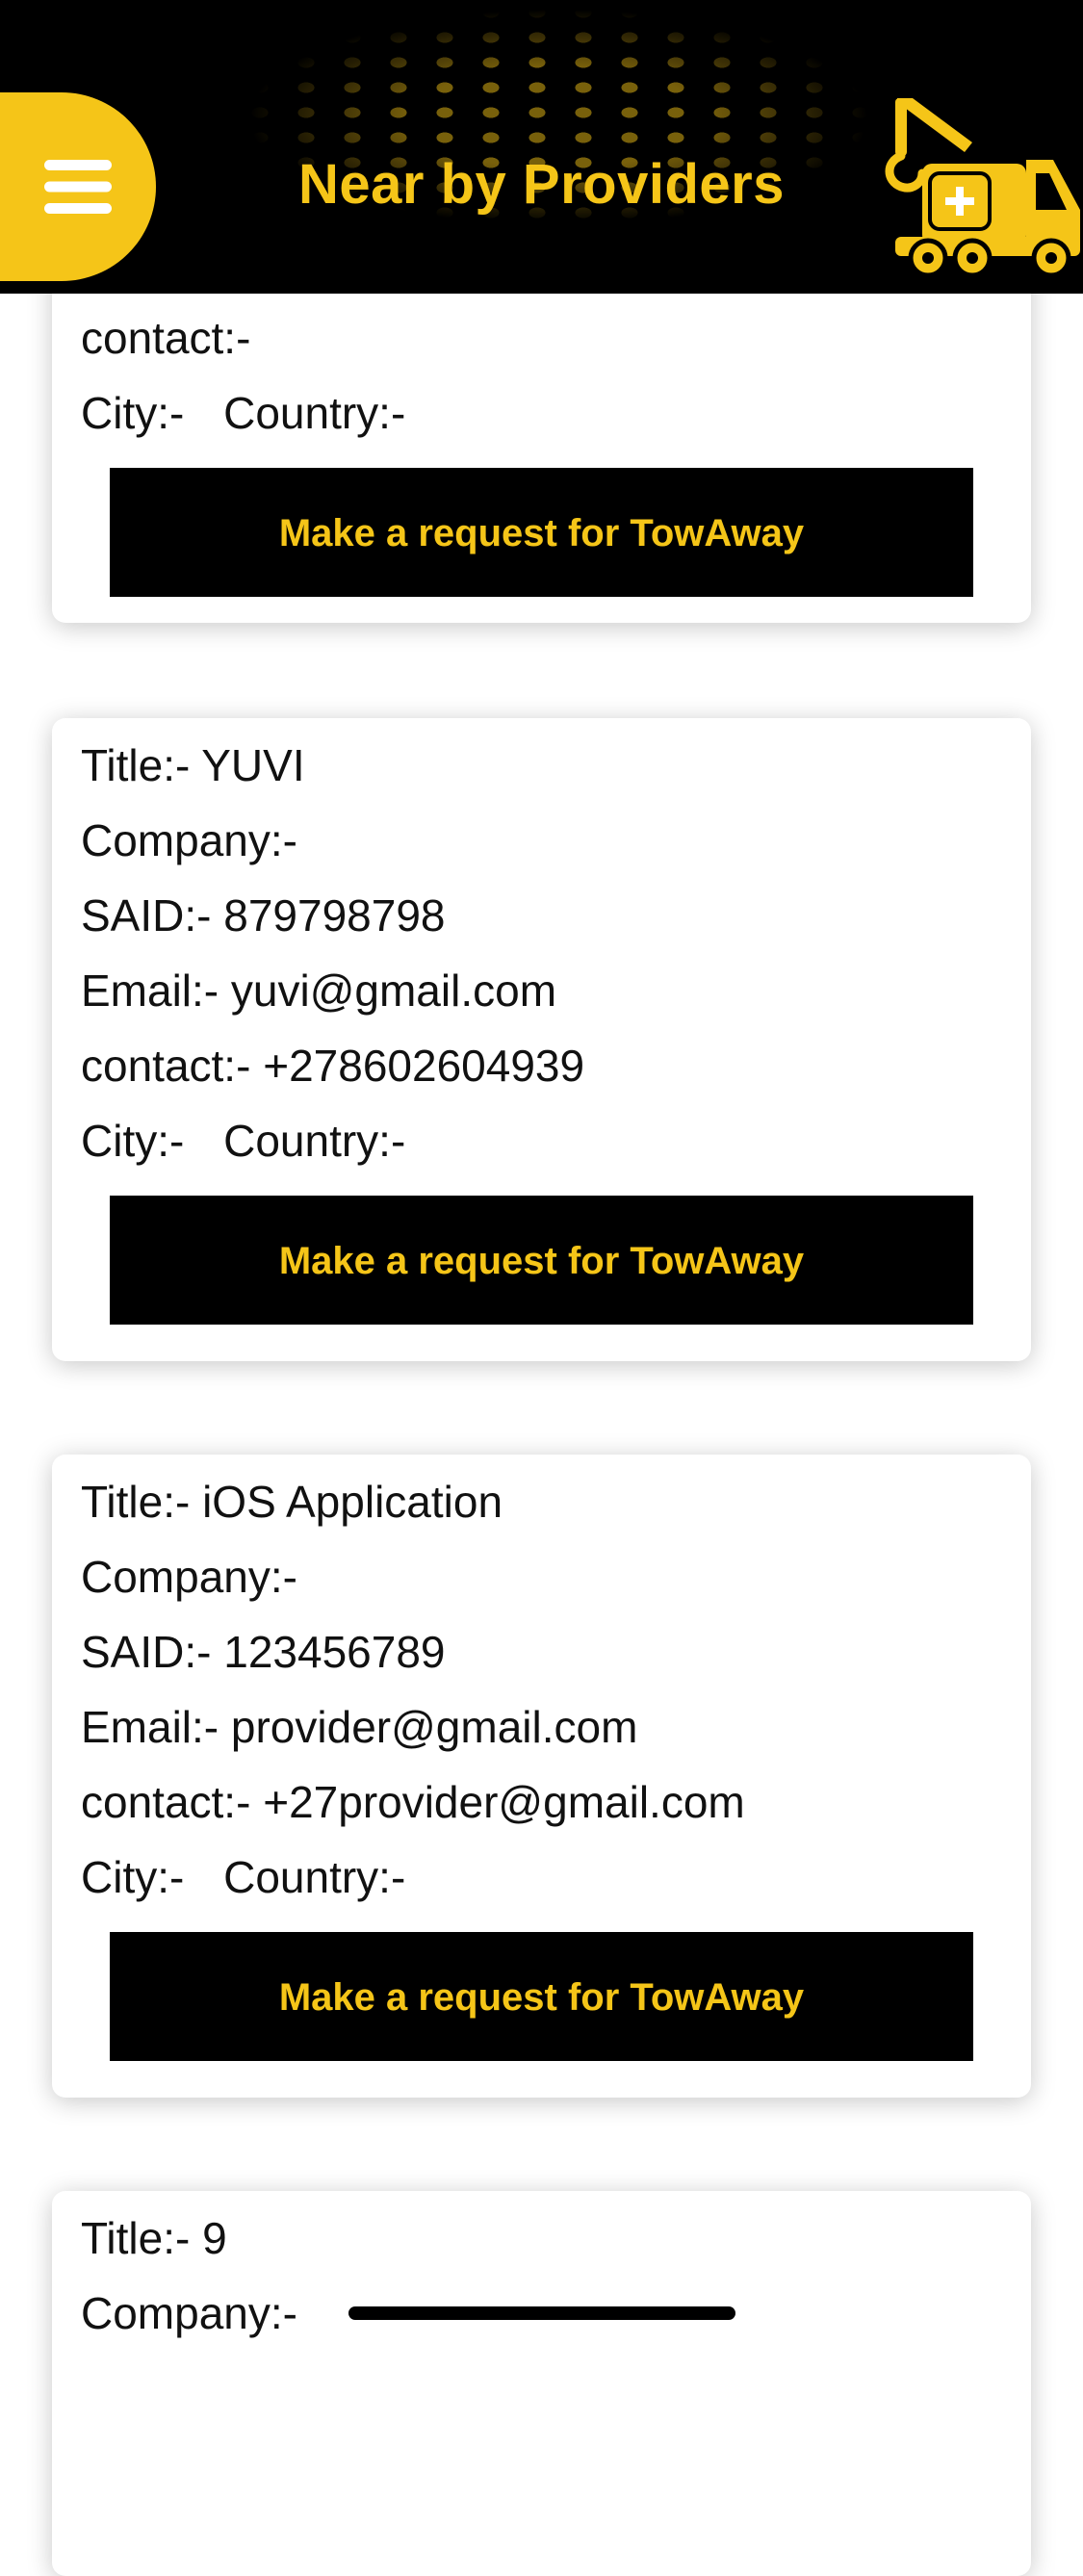 This screenshot has height=2576, width=1083. What do you see at coordinates (166, 338) in the screenshot?
I see `contact-row: contact:-` at bounding box center [166, 338].